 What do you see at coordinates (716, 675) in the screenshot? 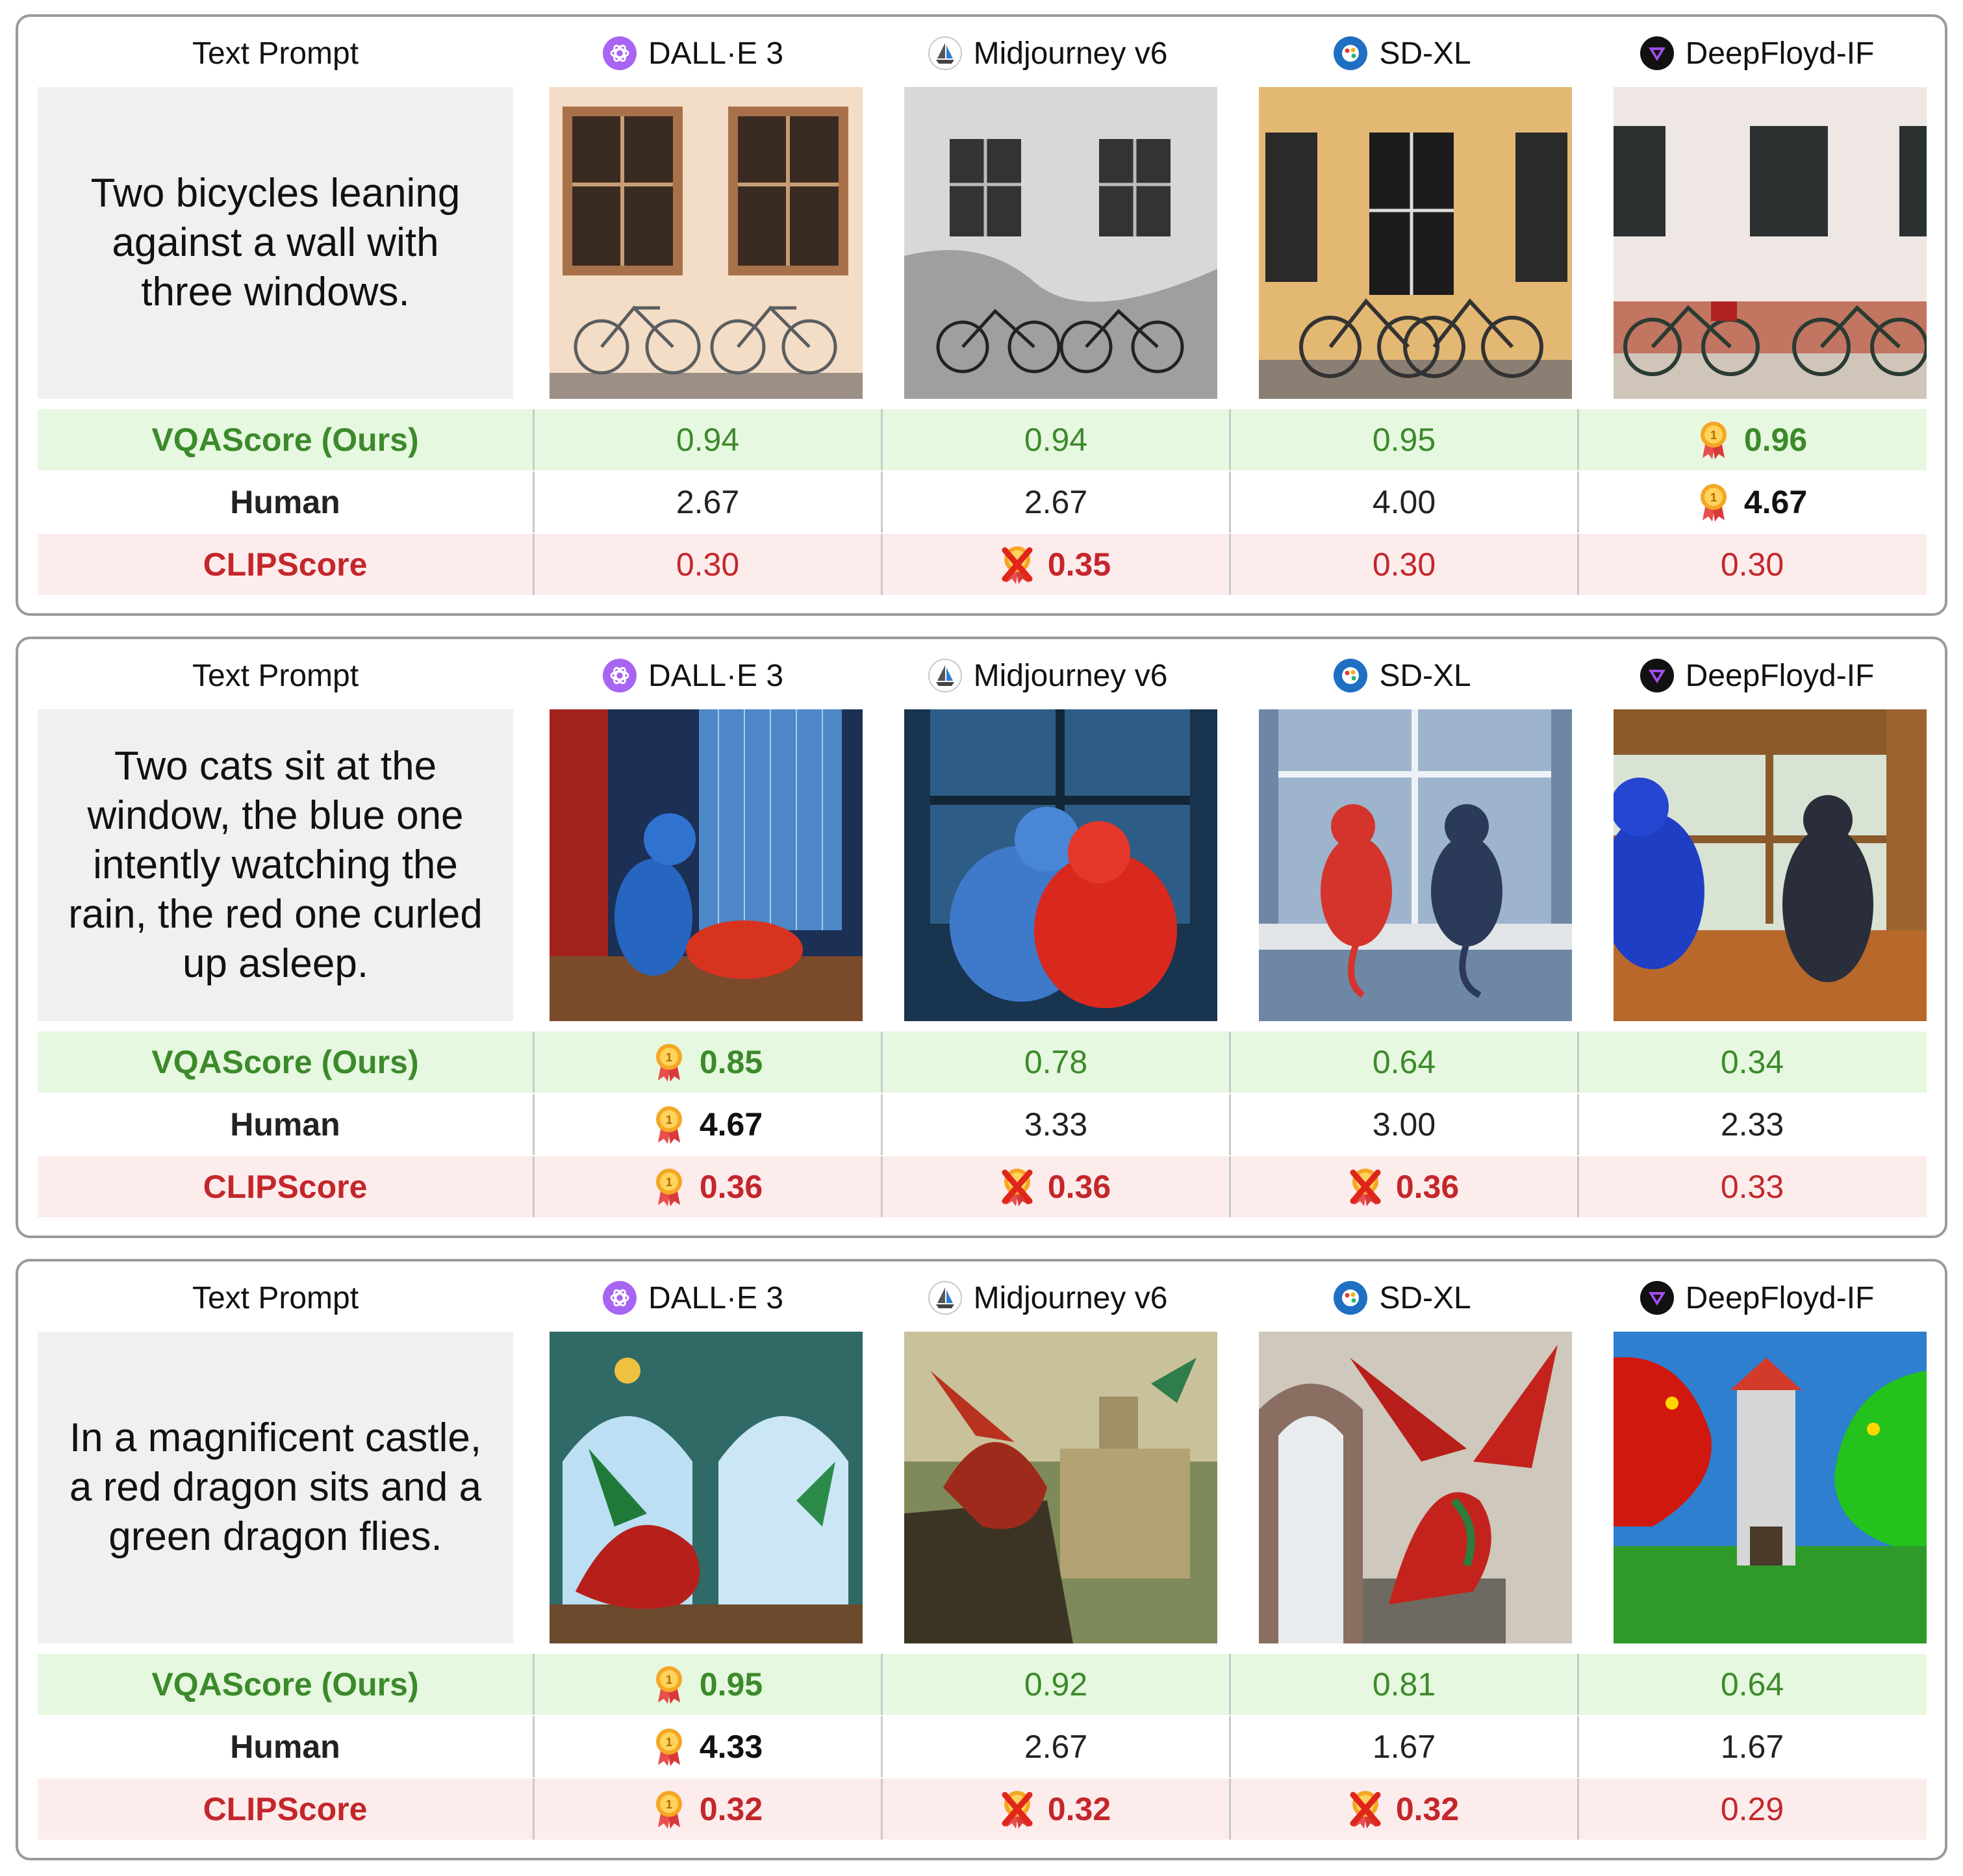
I see `model-name: DALL·E 3` at bounding box center [716, 675].